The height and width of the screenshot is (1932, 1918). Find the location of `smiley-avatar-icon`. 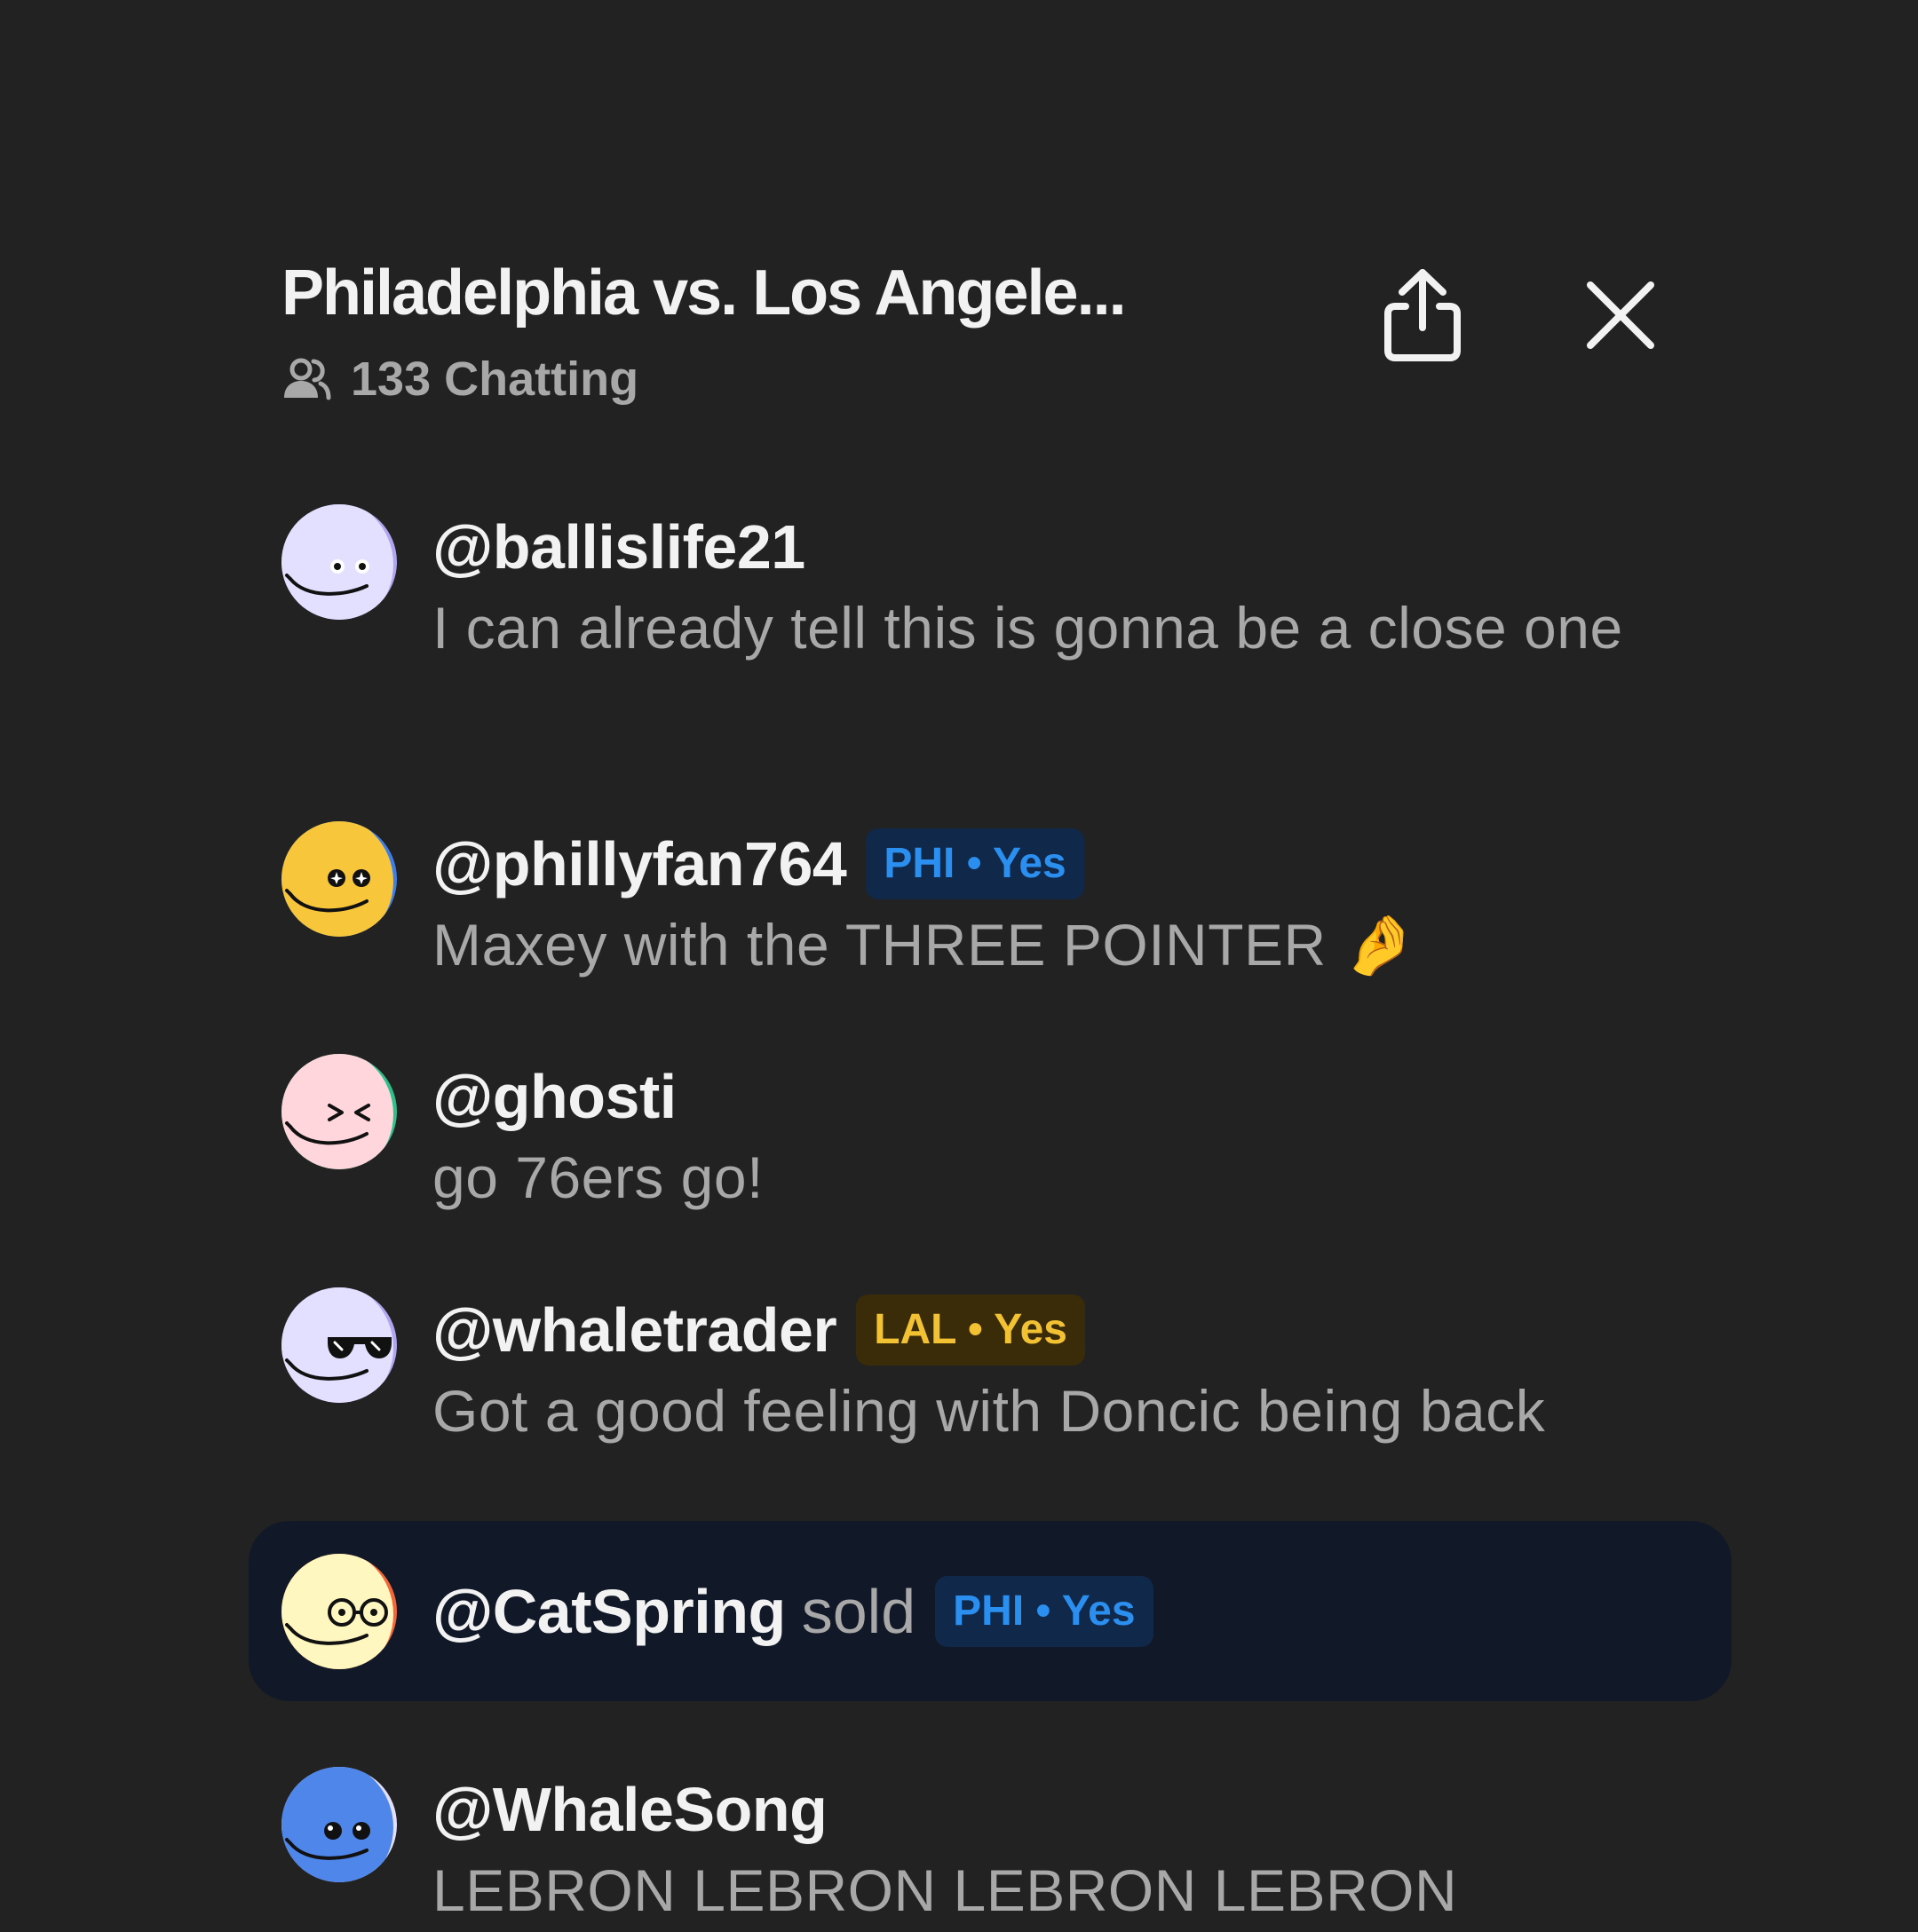

smiley-avatar-icon is located at coordinates (339, 562).